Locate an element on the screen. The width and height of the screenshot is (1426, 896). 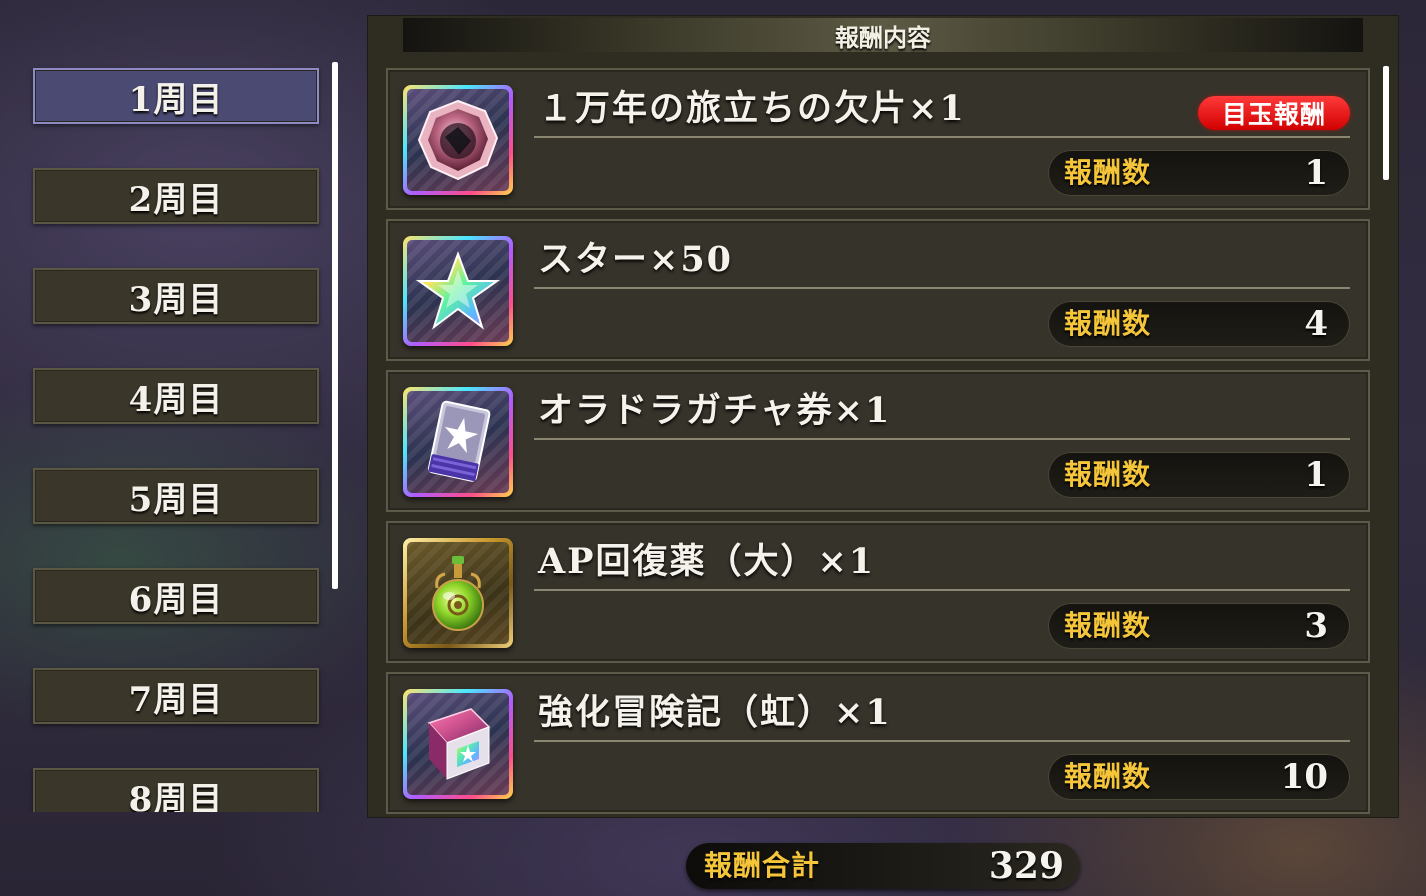
reward-name: １万年の旅立ちの欠片×1 is located at coordinates (752, 108).